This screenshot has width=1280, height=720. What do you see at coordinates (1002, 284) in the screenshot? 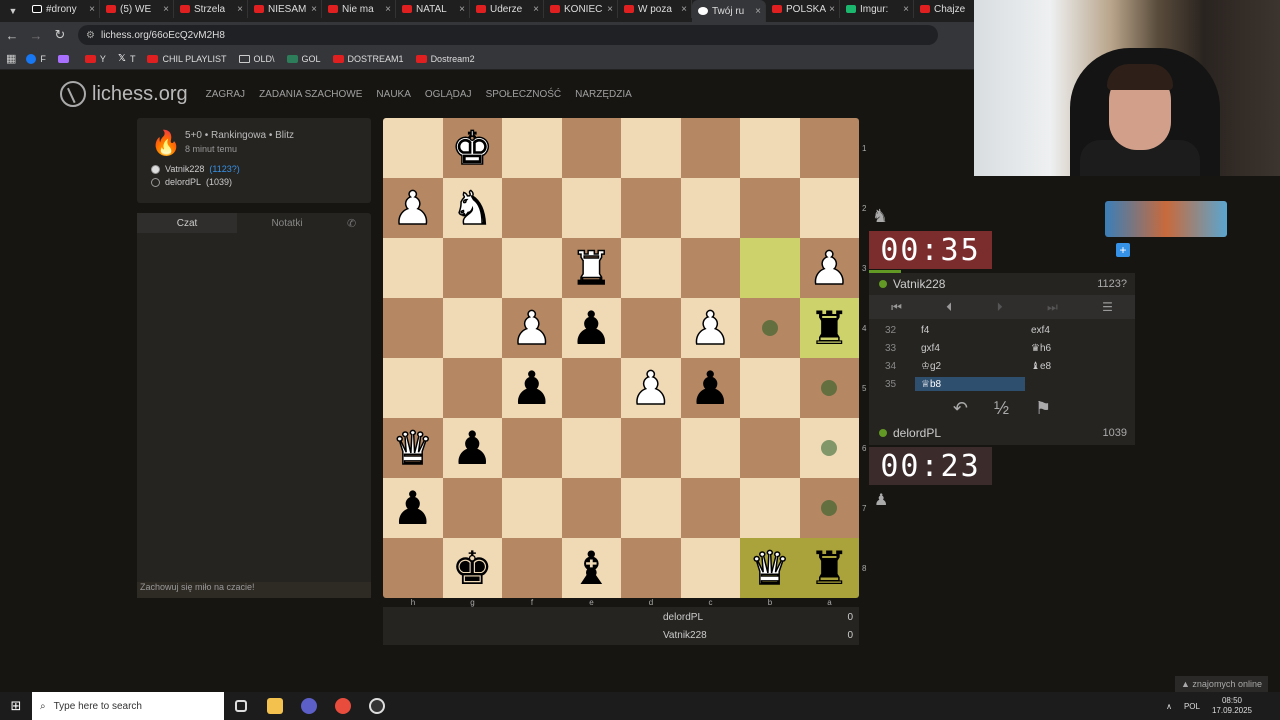
I see `top-player: Vatnik228 1123?` at bounding box center [1002, 284].